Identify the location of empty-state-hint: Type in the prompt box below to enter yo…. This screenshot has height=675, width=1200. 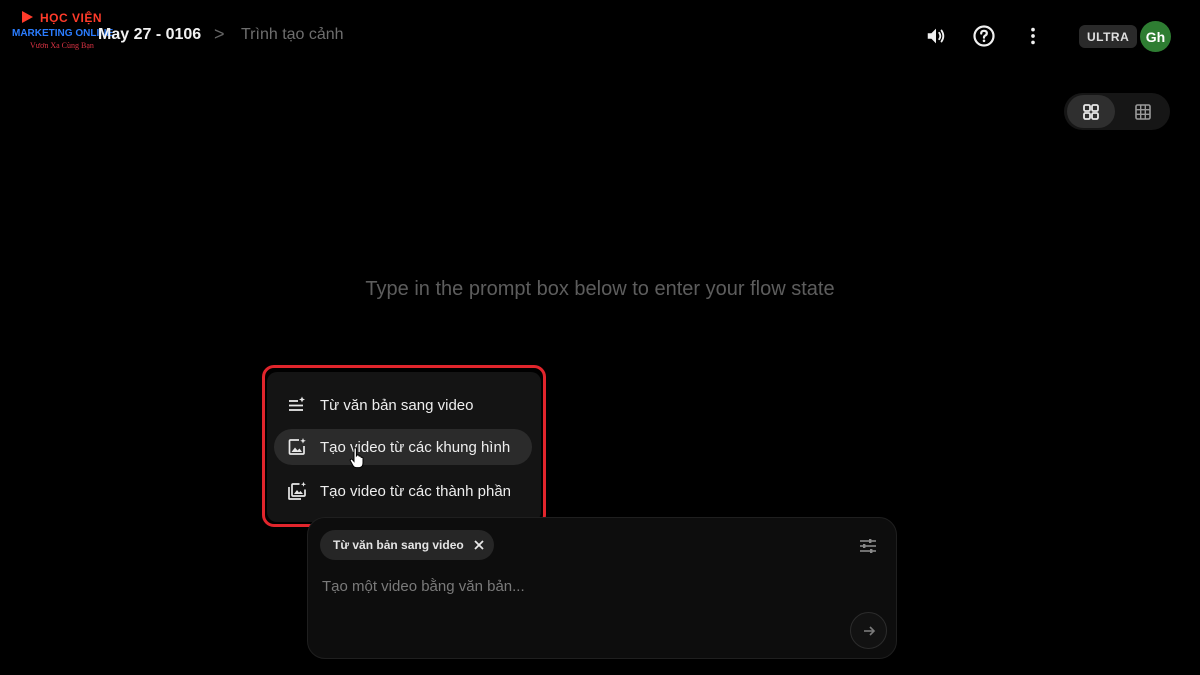
(600, 289).